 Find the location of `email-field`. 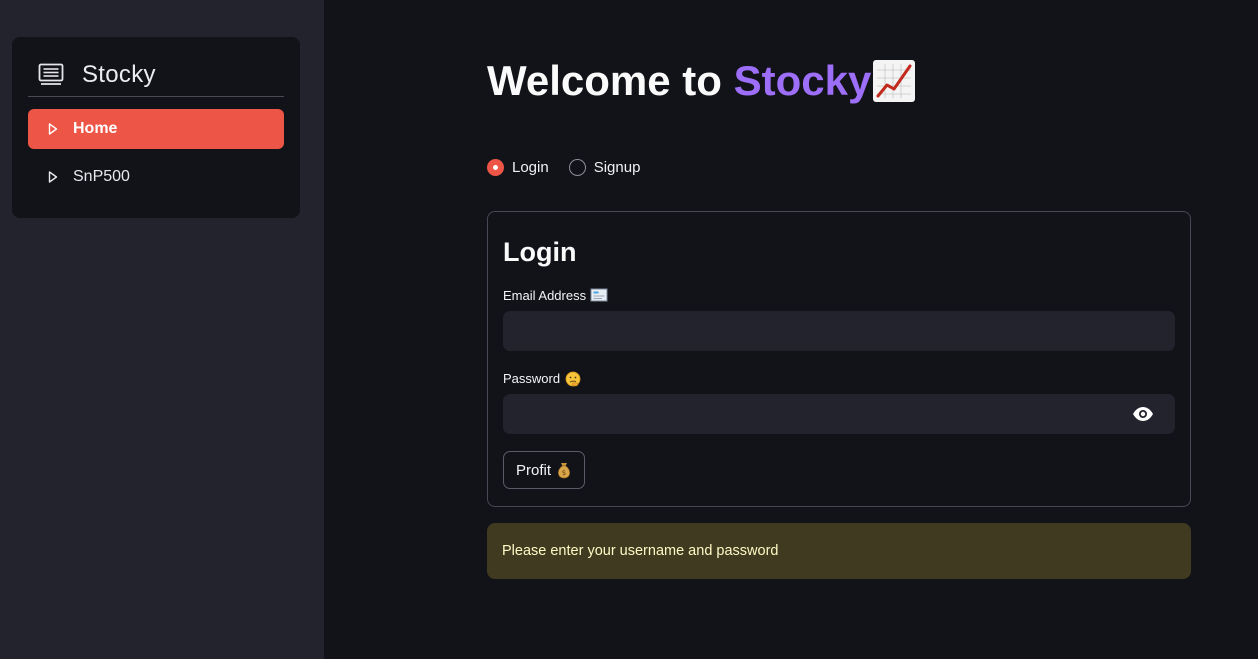

email-field is located at coordinates (839, 331).